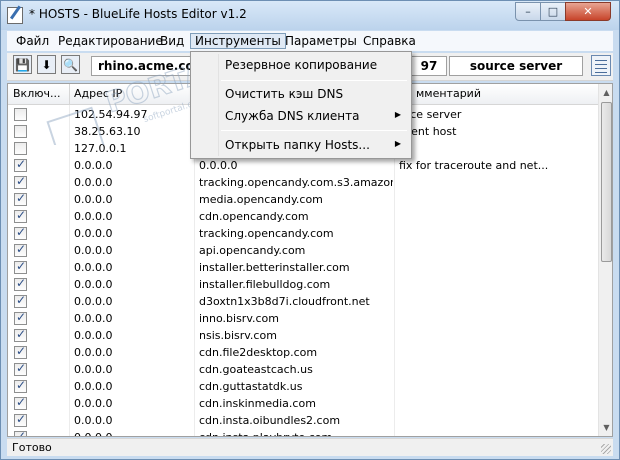  I want to click on scroll-up-icon: ▲, so click(605, 92).